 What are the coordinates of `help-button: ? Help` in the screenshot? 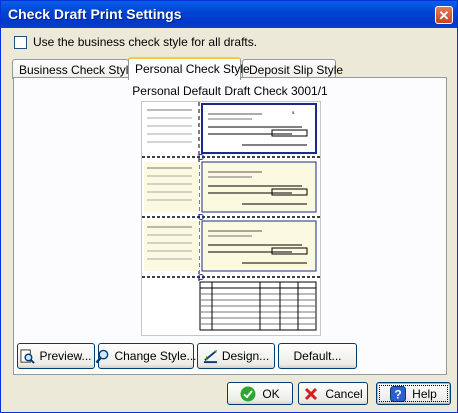 It's located at (413, 393).